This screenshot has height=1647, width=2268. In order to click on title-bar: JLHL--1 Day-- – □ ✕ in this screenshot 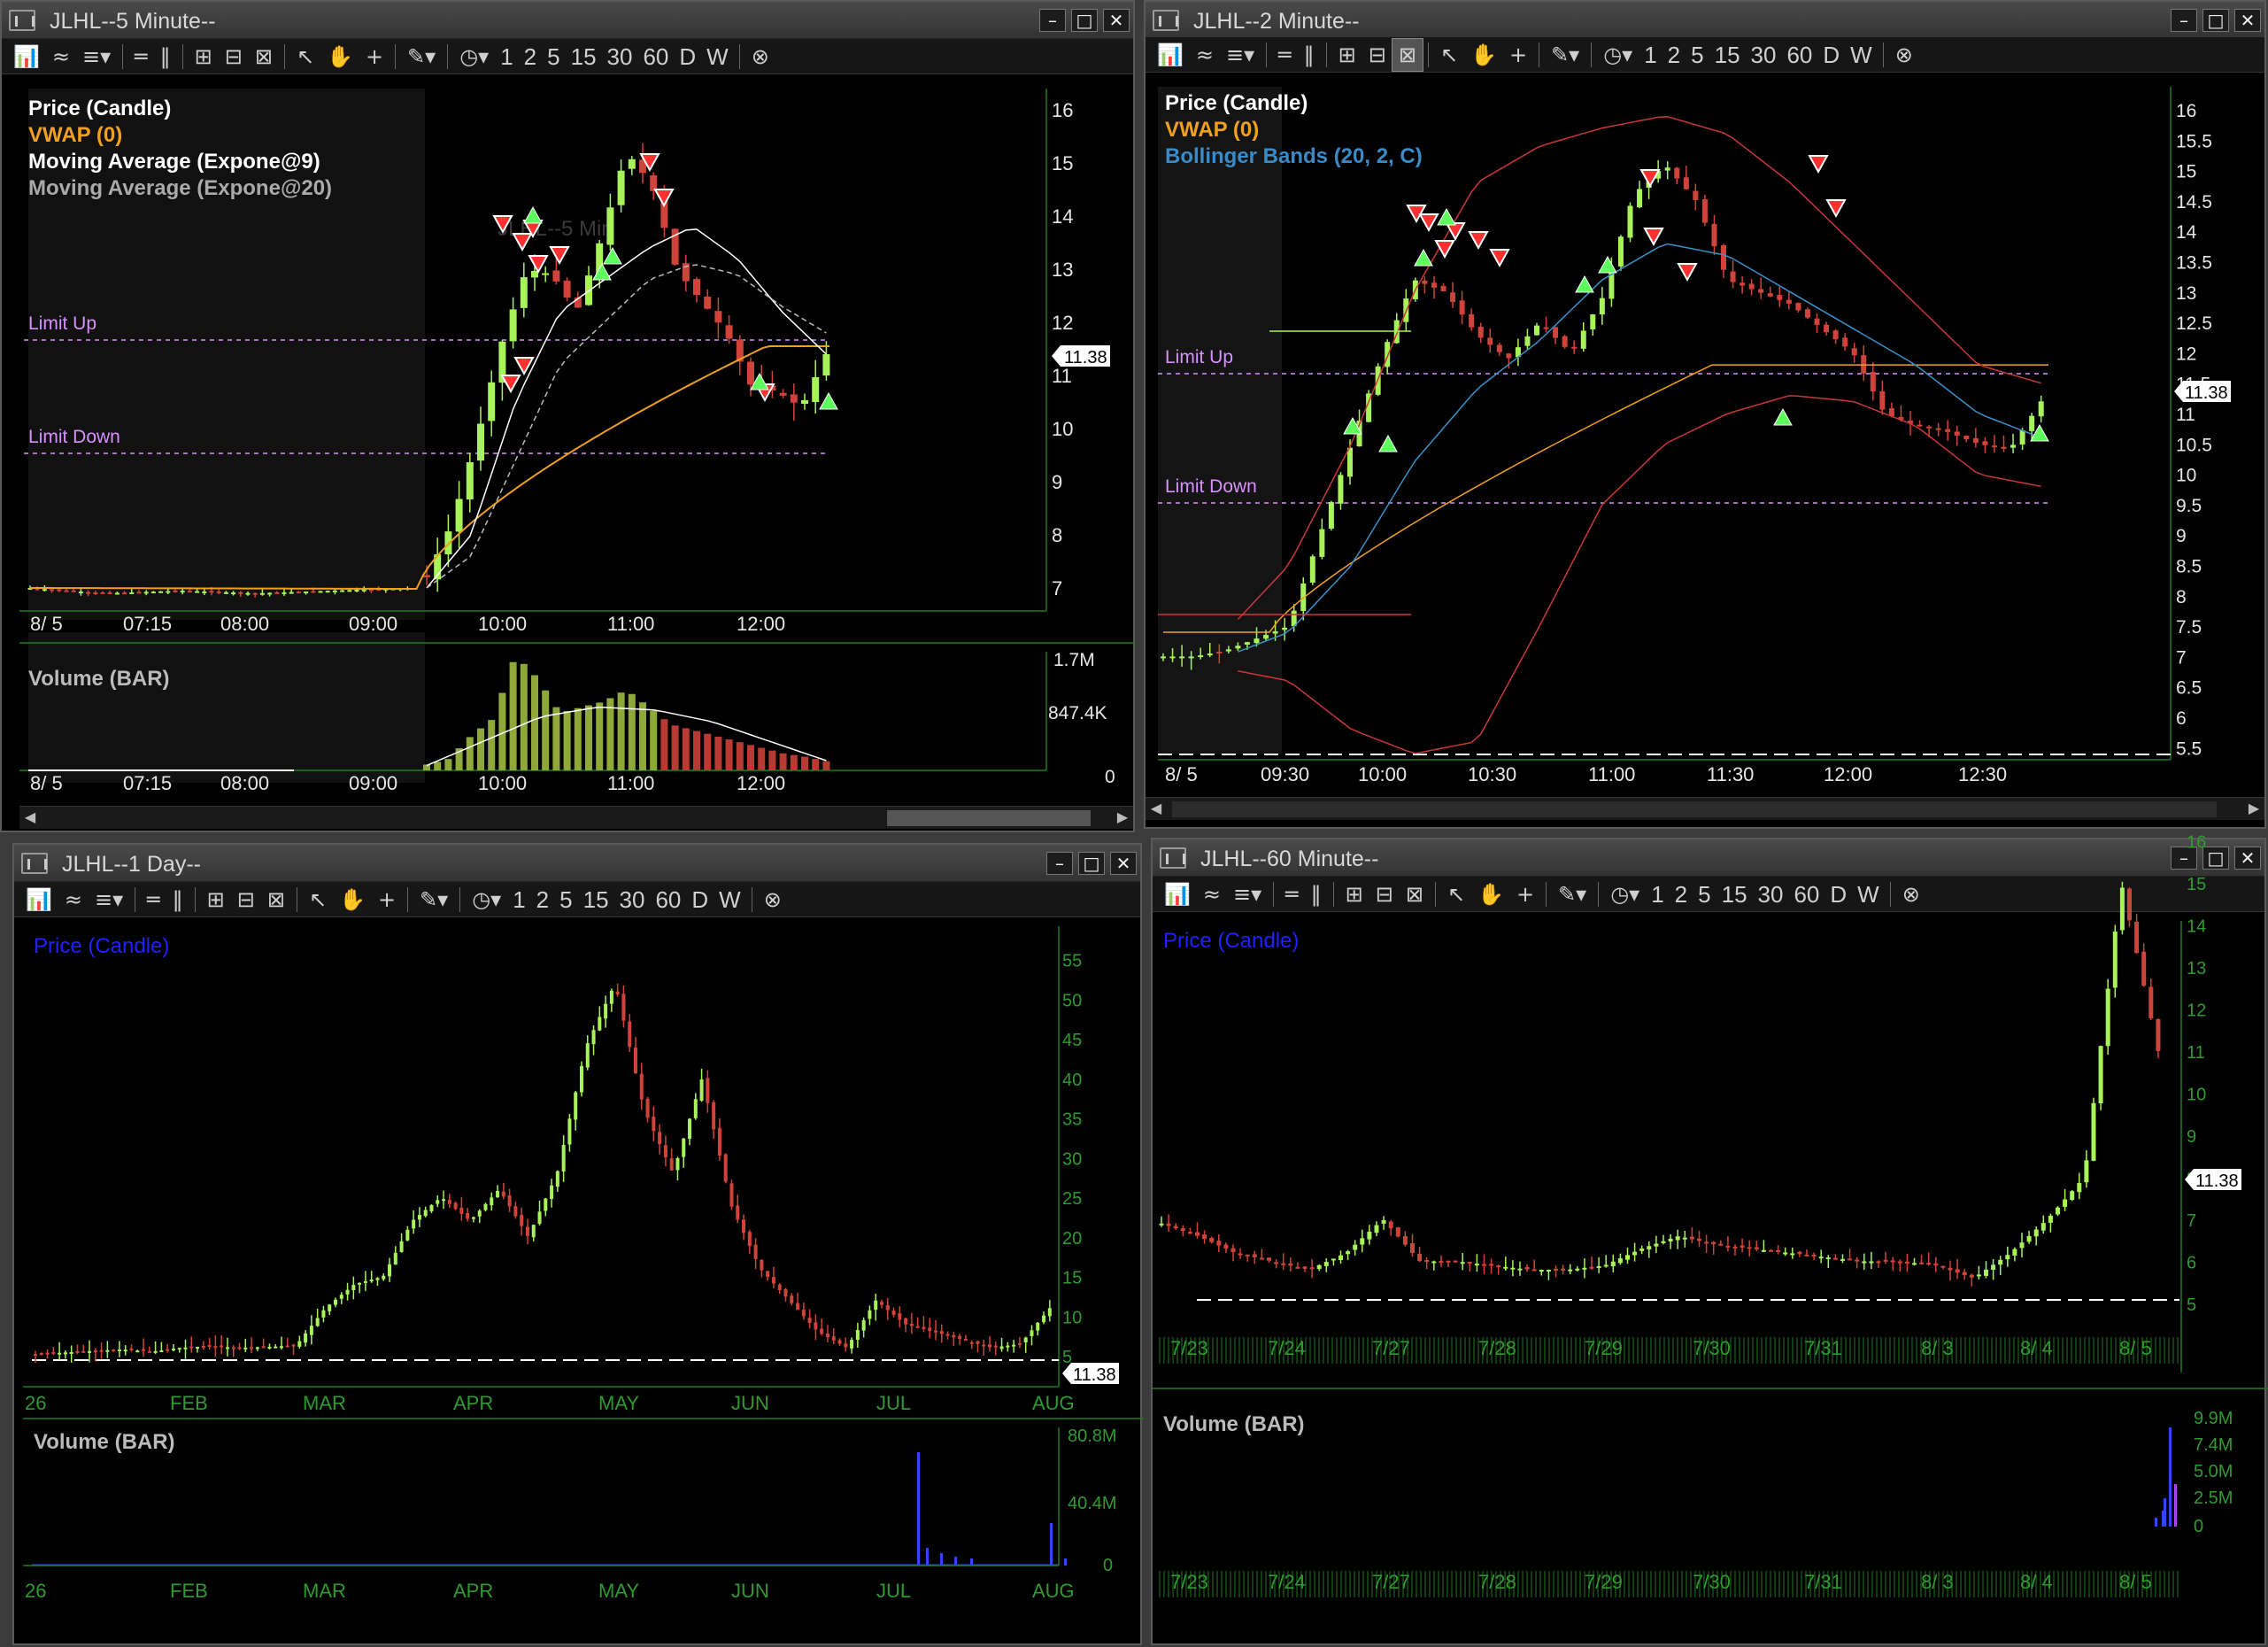, I will do `click(577, 863)`.